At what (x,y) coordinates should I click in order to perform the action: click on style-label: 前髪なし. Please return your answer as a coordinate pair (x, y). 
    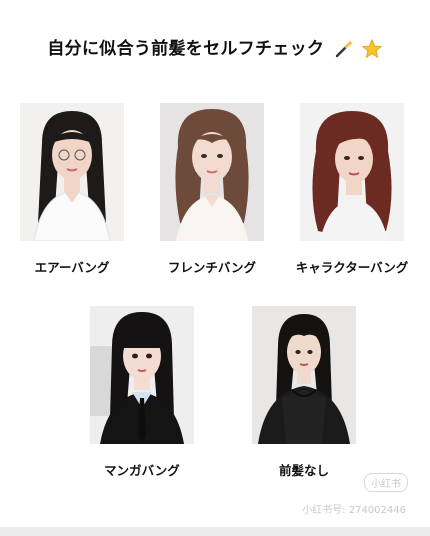
    Looking at the image, I should click on (303, 470).